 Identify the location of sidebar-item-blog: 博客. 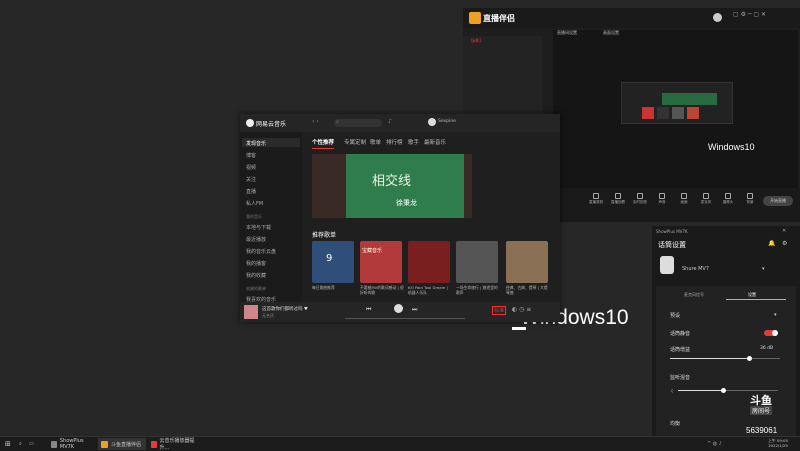
(251, 155).